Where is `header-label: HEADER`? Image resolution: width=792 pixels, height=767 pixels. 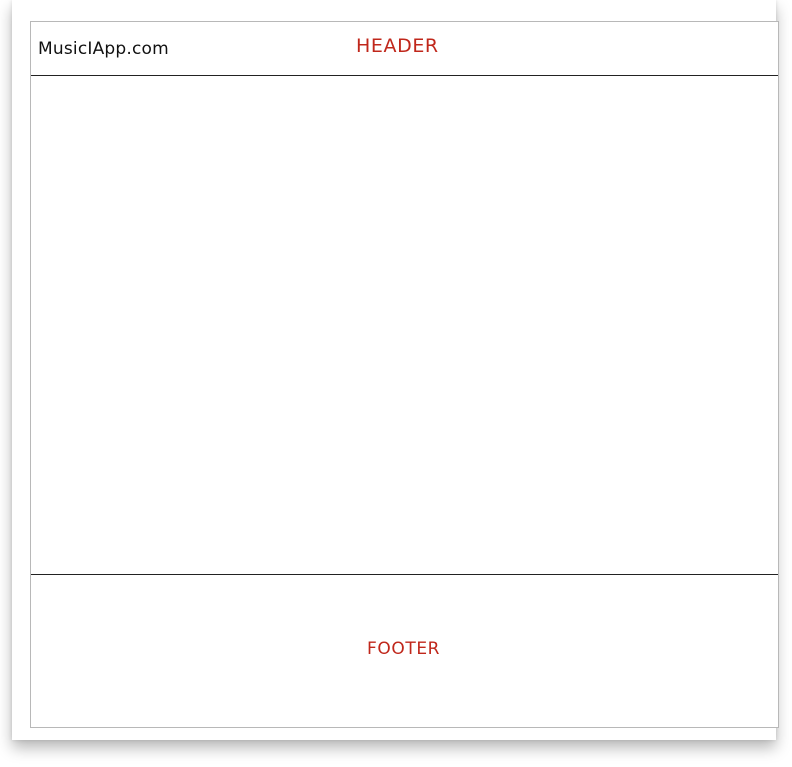 header-label: HEADER is located at coordinates (397, 46).